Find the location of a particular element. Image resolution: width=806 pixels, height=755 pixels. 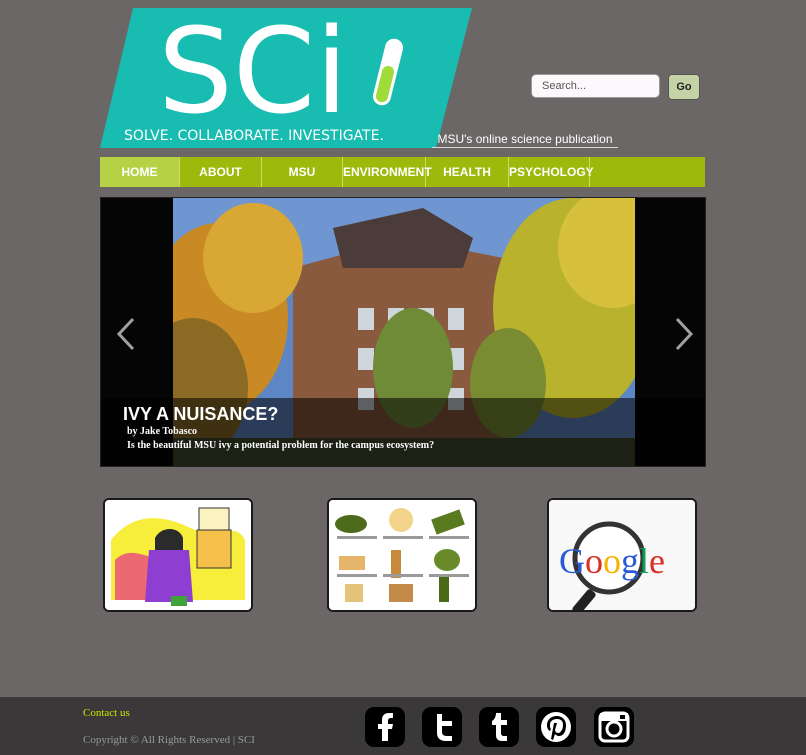

instagram-icon is located at coordinates (614, 727).